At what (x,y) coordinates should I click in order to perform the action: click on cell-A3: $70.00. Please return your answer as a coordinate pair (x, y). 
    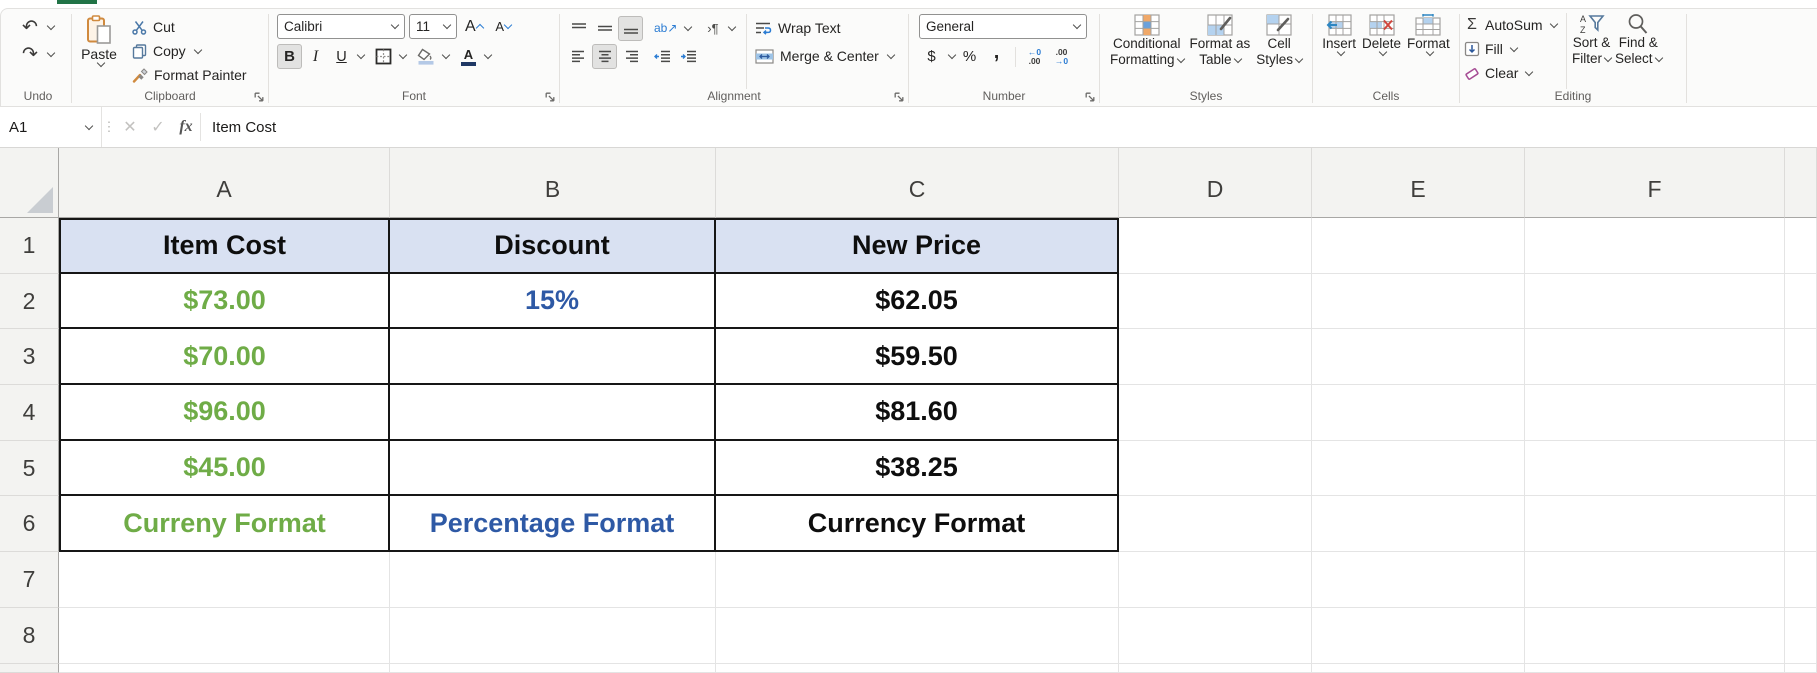
    Looking at the image, I should click on (224, 357).